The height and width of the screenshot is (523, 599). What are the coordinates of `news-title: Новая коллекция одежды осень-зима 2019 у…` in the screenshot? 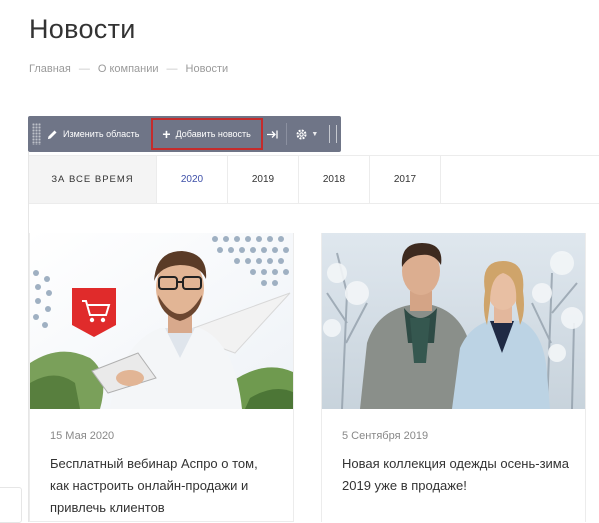 It's located at (457, 475).